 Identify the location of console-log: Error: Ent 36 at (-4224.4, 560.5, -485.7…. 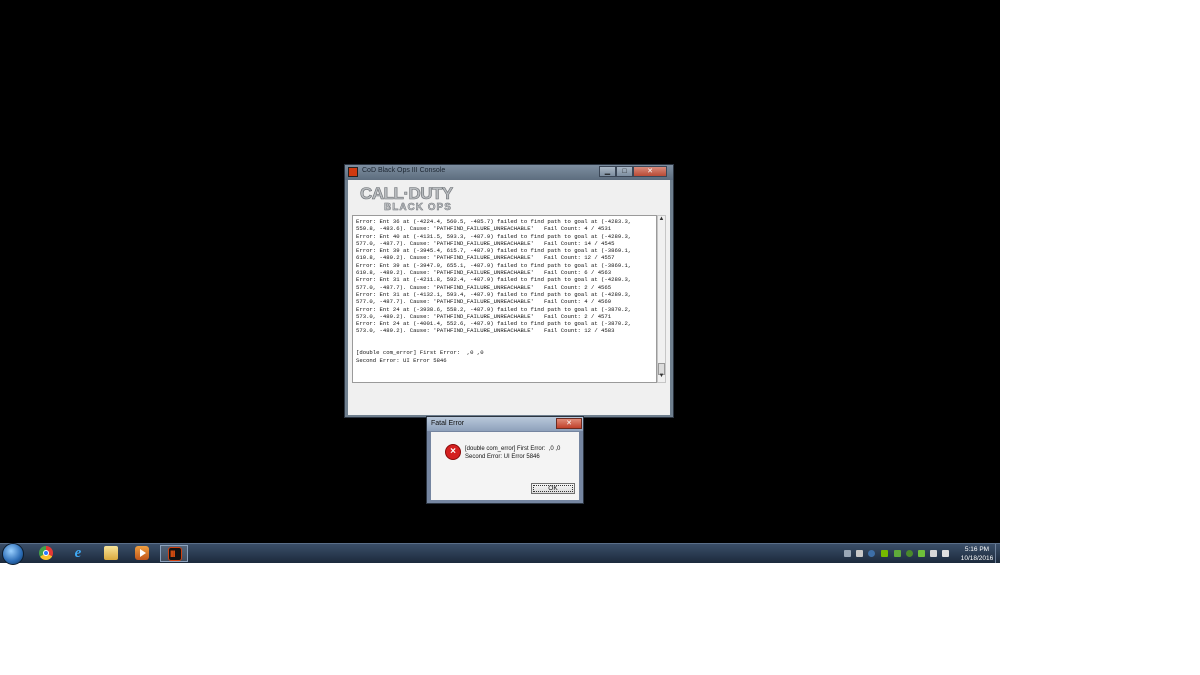
(504, 299).